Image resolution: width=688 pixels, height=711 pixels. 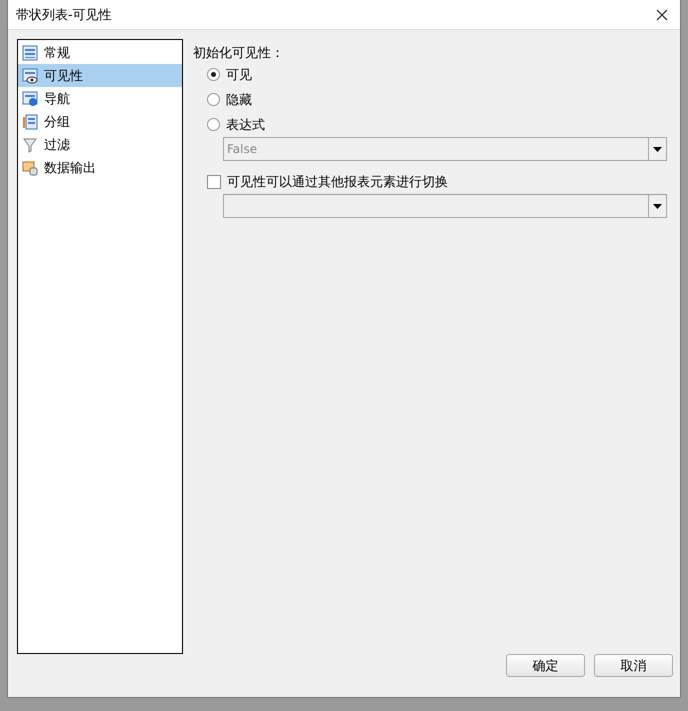 What do you see at coordinates (100, 144) in the screenshot?
I see `sidebar-item: 过滤` at bounding box center [100, 144].